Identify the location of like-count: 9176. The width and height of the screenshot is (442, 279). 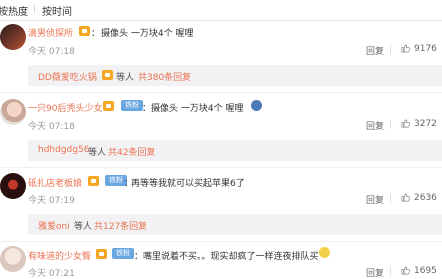
(425, 49).